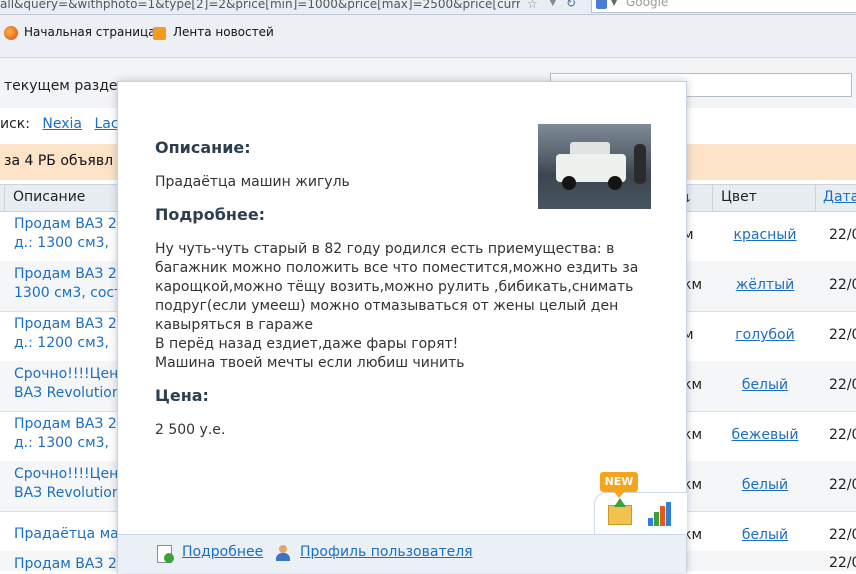 Image resolution: width=856 pixels, height=574 pixels. I want to click on upload-arrow-icon, so click(620, 502).